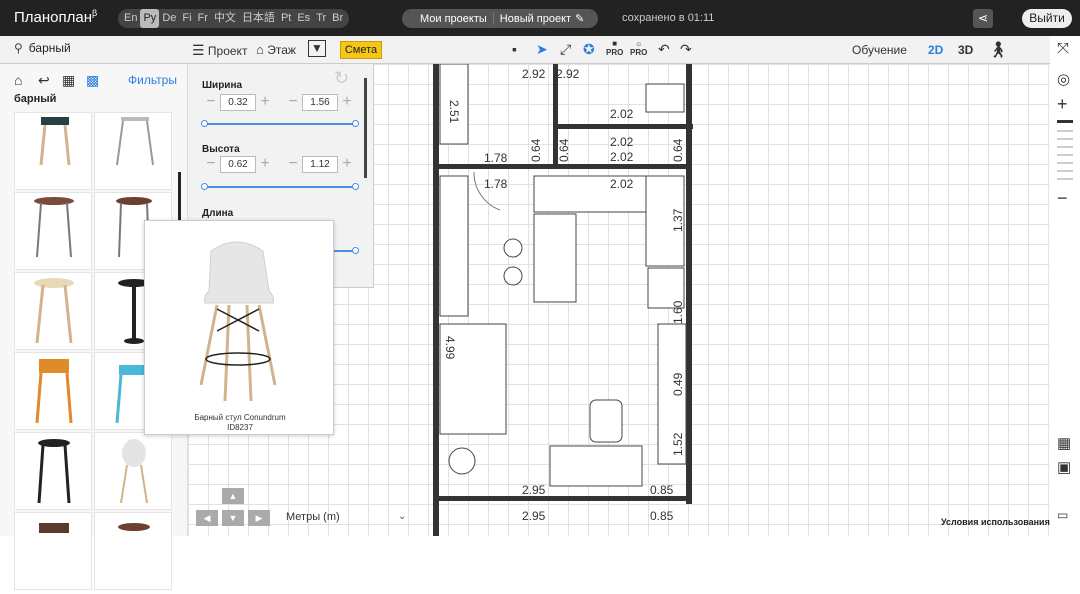  What do you see at coordinates (686, 49) in the screenshot?
I see `redo-icon: ↷` at bounding box center [686, 49].